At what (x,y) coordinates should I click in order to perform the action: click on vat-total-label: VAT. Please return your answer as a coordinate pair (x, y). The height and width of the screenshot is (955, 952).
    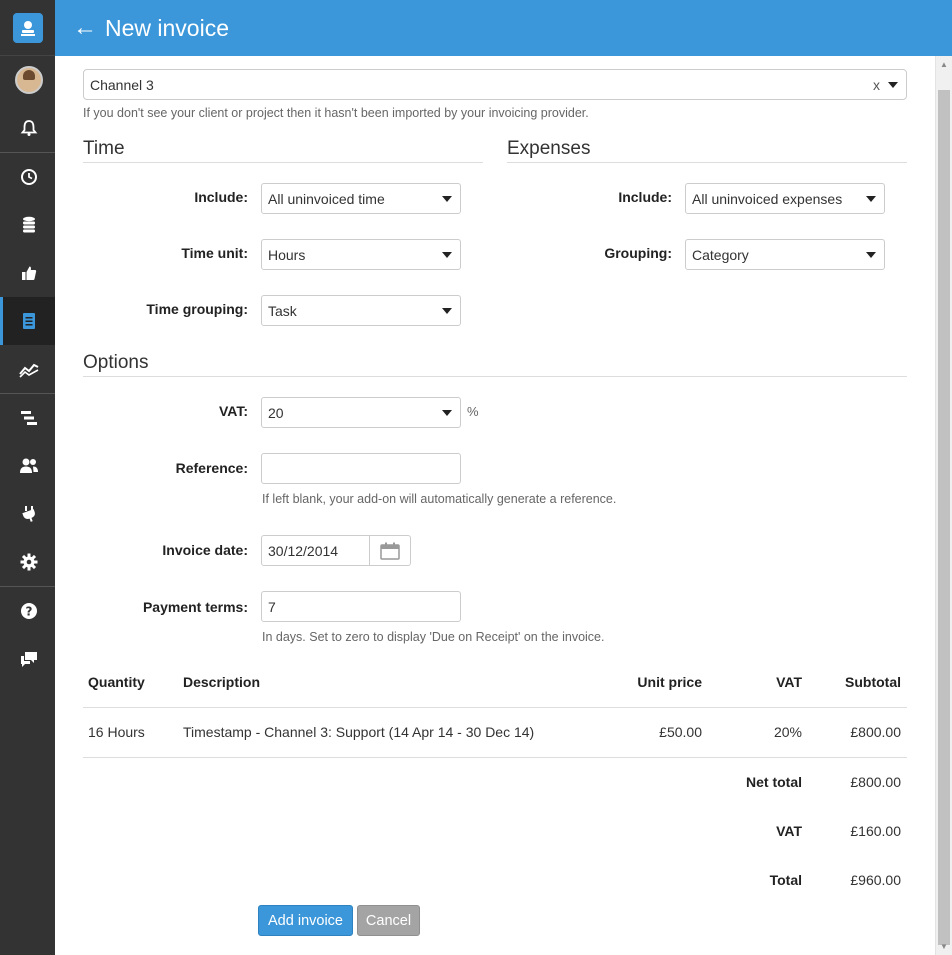
    Looking at the image, I should click on (789, 831).